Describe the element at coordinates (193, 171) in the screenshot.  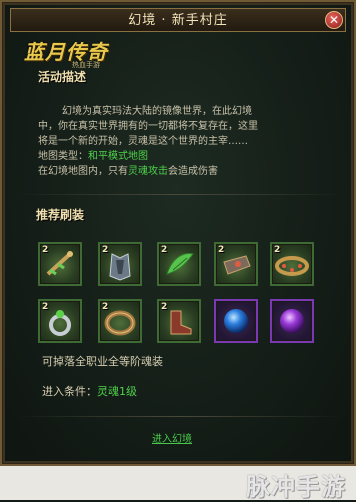
I see `harm-suffix: 会造成伤害` at that location.